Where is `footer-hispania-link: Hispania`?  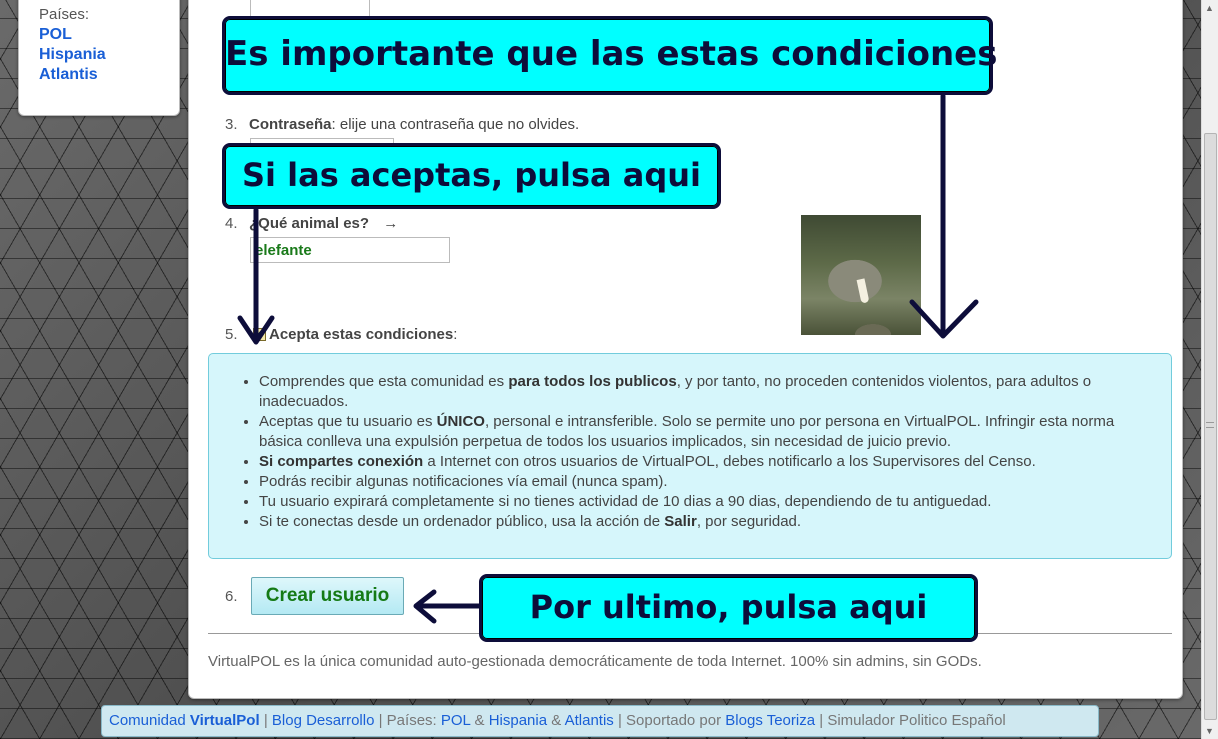 footer-hispania-link: Hispania is located at coordinates (518, 720).